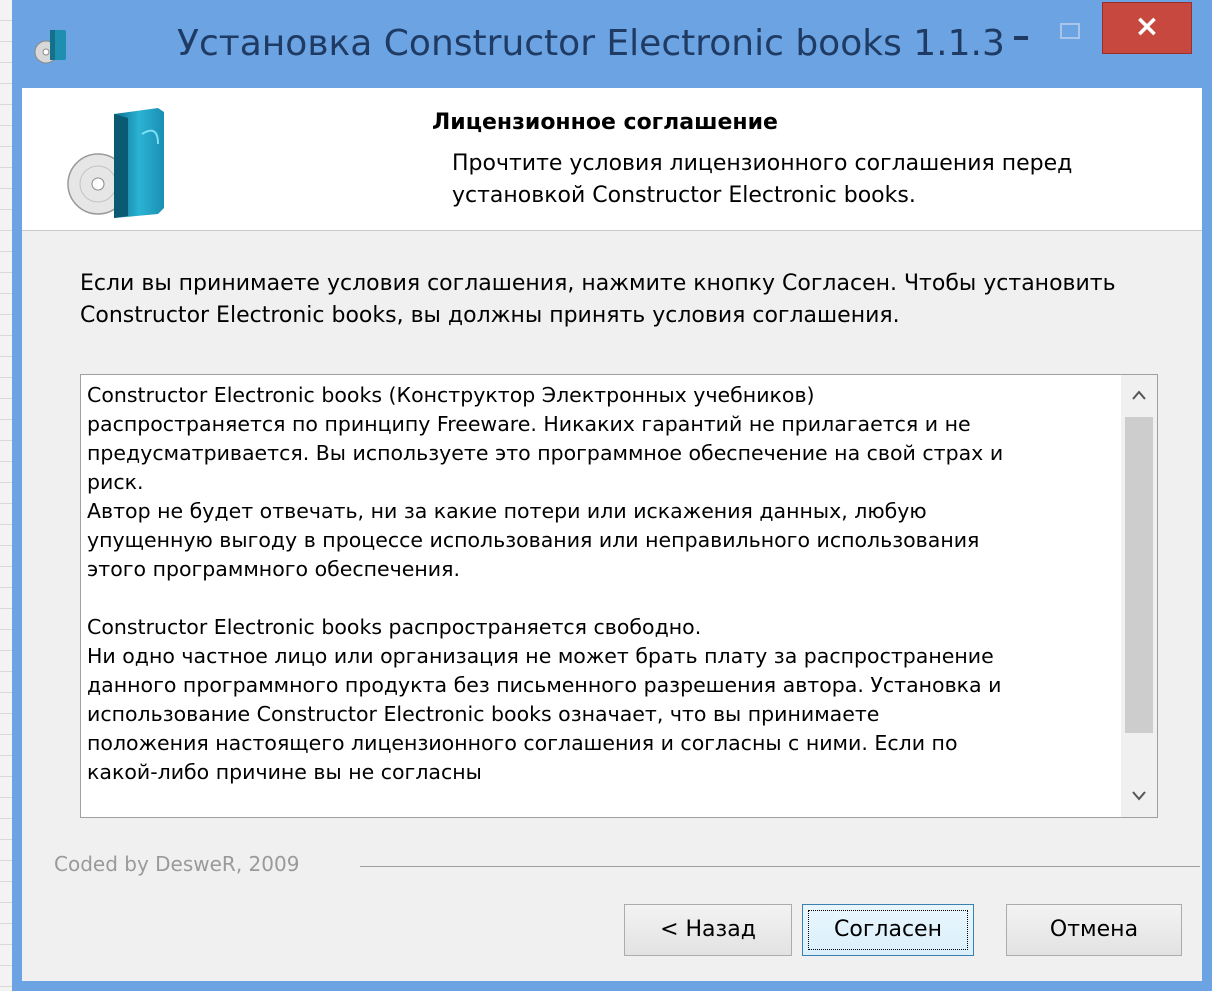 The height and width of the screenshot is (991, 1212). I want to click on installer-app-icon, so click(52, 46).